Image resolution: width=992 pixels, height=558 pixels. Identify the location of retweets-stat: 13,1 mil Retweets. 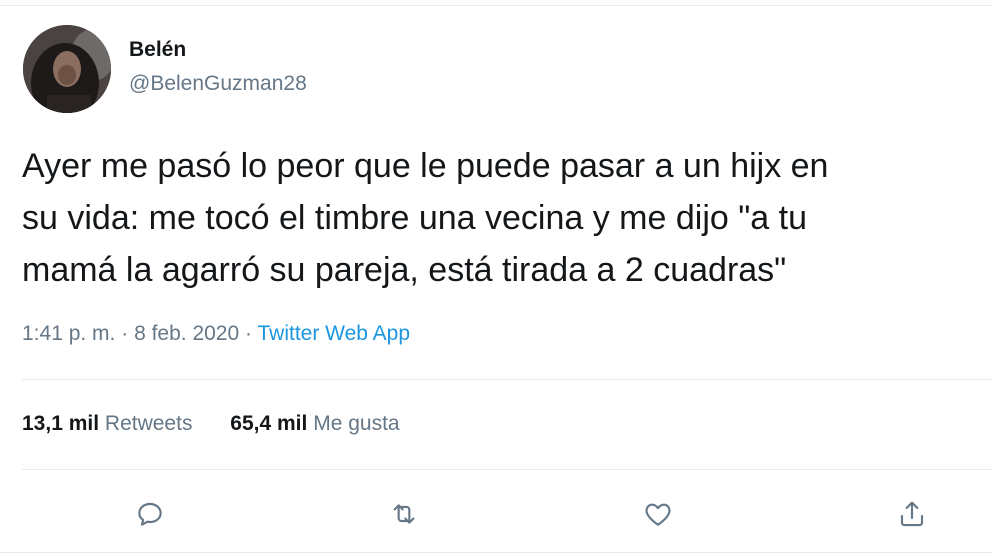
(107, 424).